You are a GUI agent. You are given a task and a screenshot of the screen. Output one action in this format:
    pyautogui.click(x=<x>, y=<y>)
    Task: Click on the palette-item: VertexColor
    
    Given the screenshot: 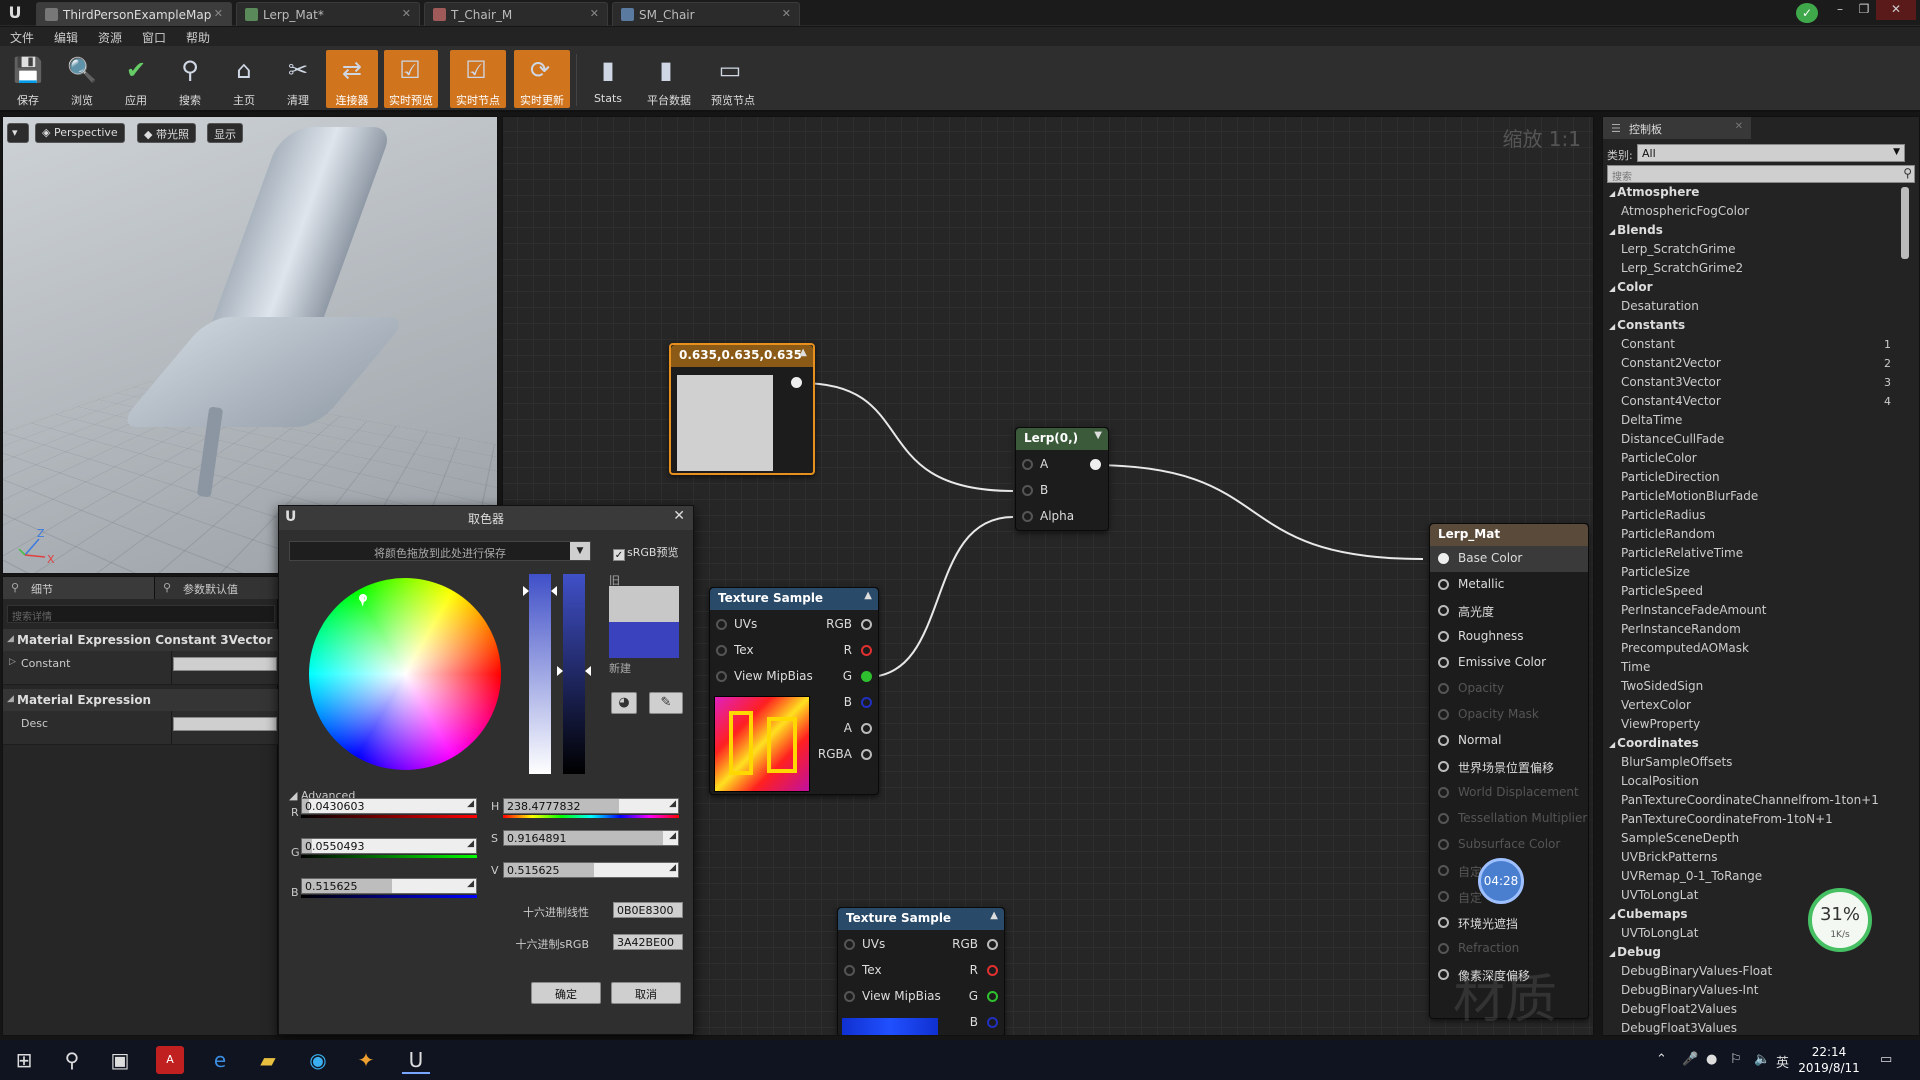 What is the action you would take?
    pyautogui.click(x=1752, y=707)
    